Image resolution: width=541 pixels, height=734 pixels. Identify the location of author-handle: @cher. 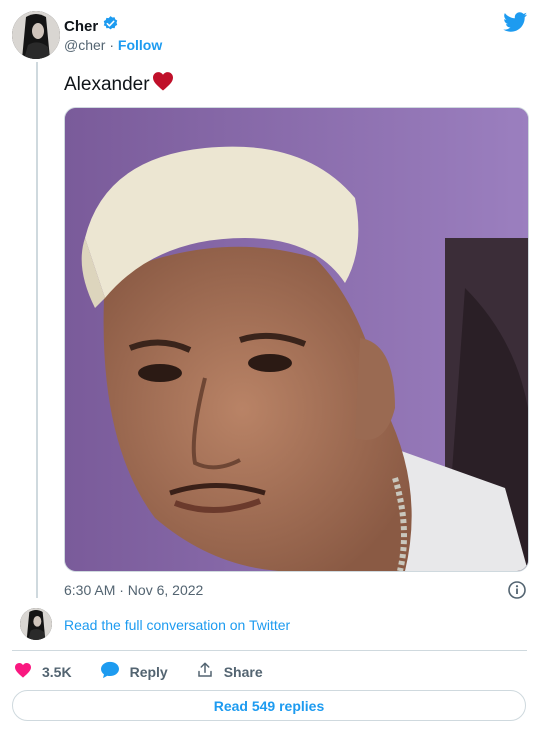
(84, 45).